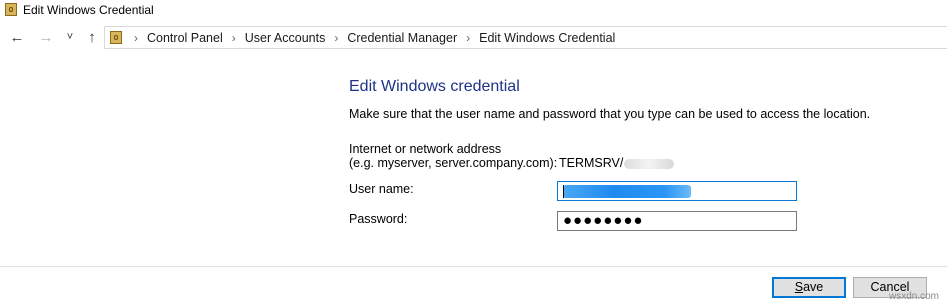  I want to click on redacted-address, so click(649, 163).